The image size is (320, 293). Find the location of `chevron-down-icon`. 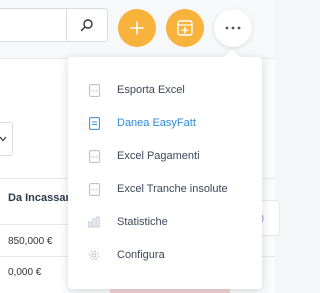

chevron-down-icon is located at coordinates (3, 139).